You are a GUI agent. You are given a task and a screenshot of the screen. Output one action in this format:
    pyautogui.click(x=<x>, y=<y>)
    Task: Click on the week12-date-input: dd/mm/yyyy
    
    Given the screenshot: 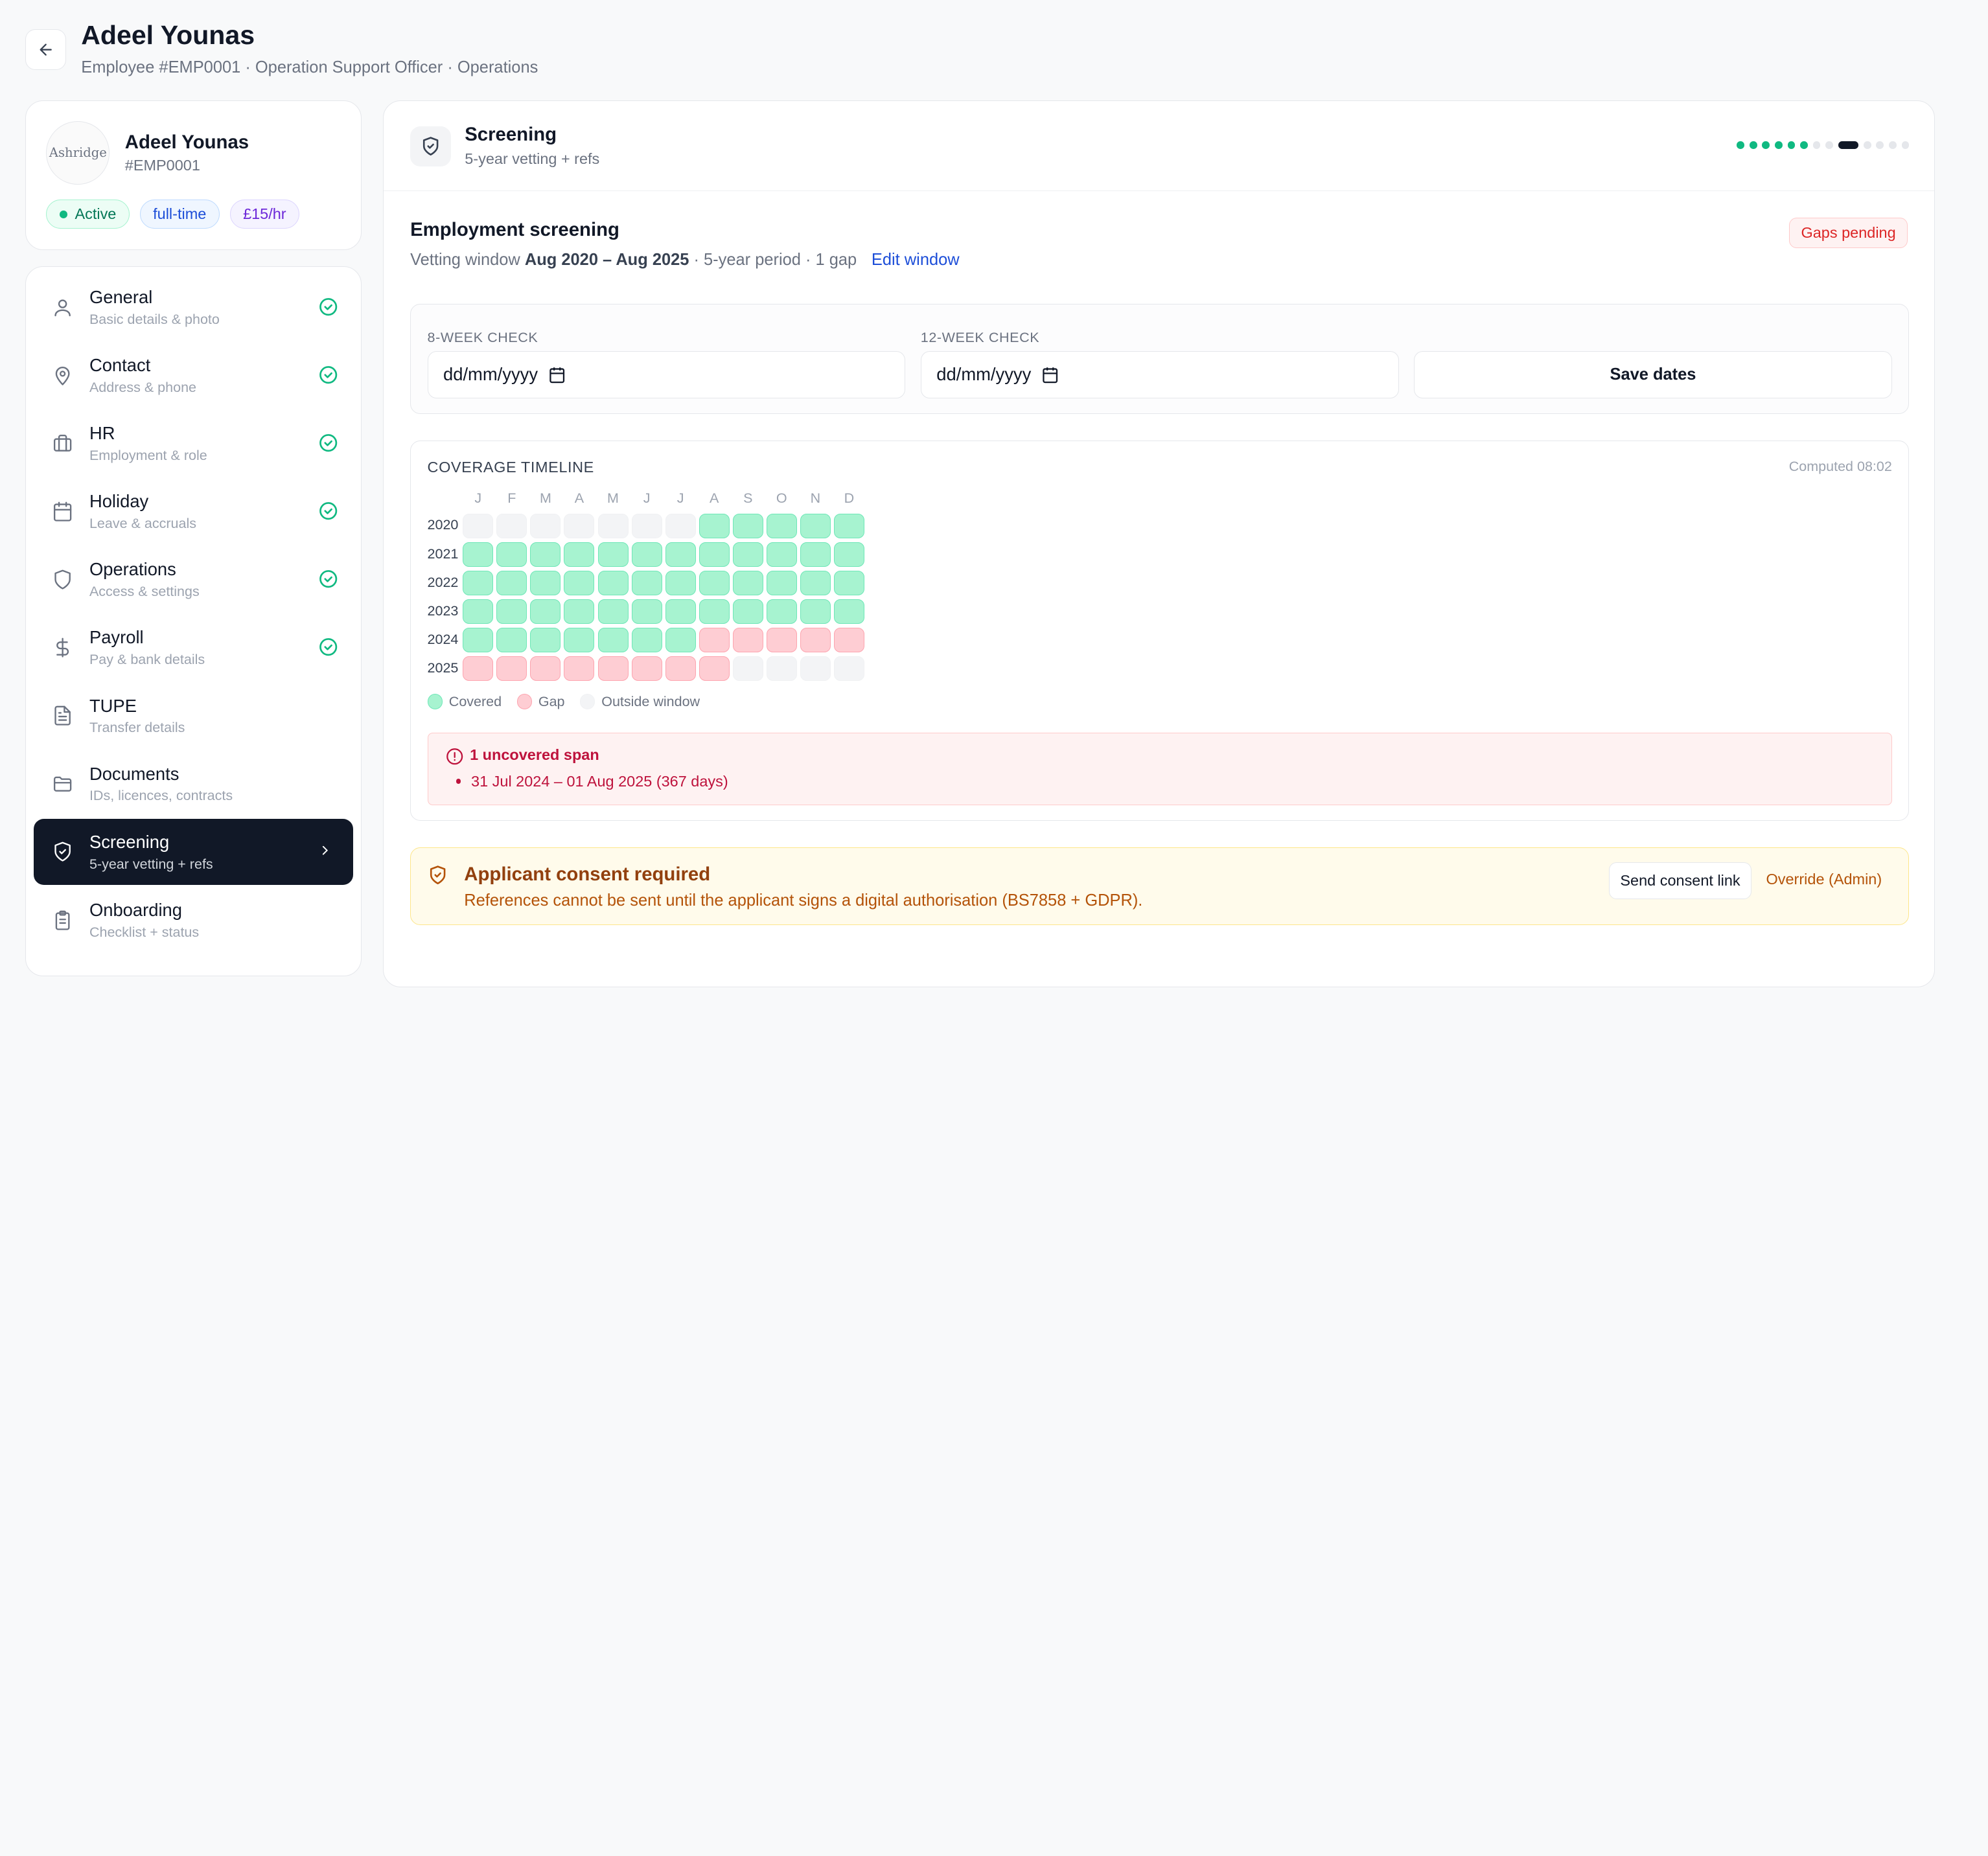 What is the action you would take?
    pyautogui.click(x=1159, y=374)
    